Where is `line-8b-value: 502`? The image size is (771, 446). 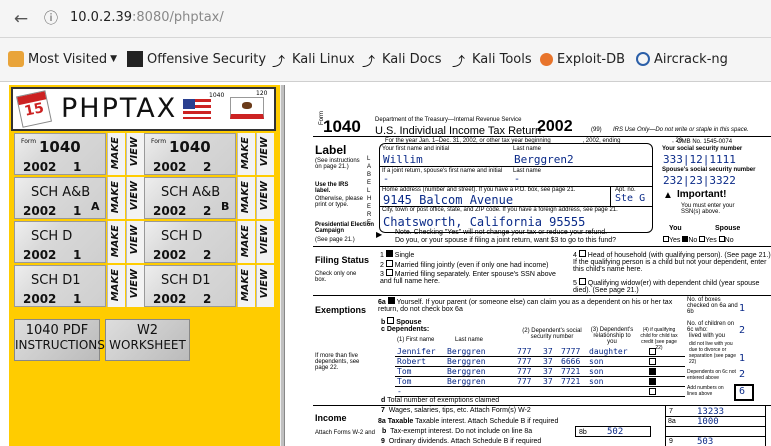 line-8b-value: 502 is located at coordinates (615, 432).